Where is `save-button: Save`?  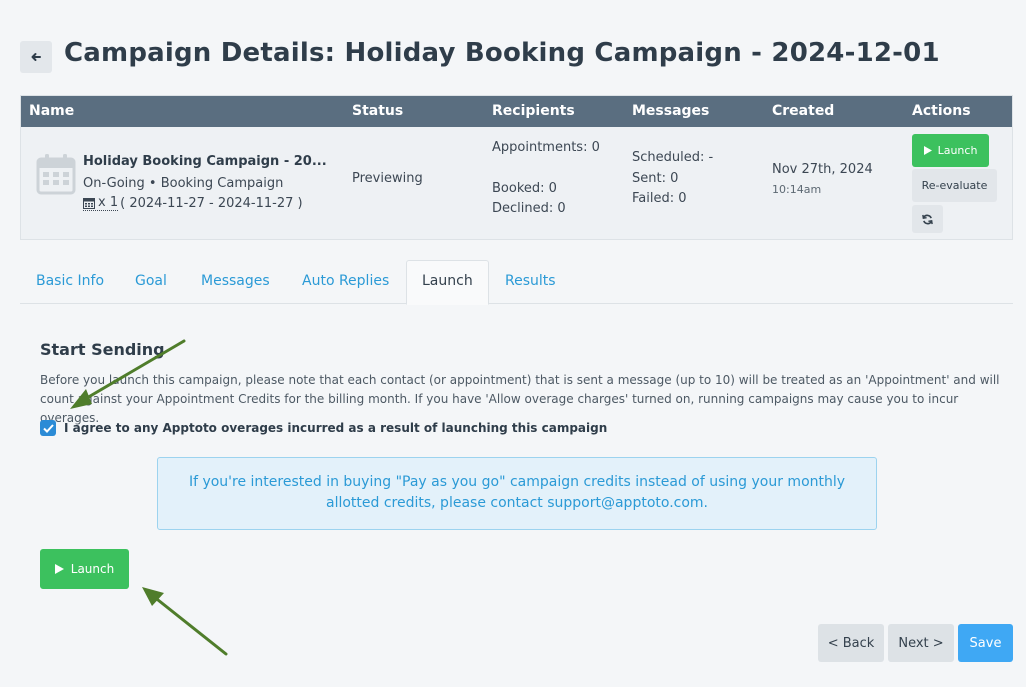
save-button: Save is located at coordinates (985, 643).